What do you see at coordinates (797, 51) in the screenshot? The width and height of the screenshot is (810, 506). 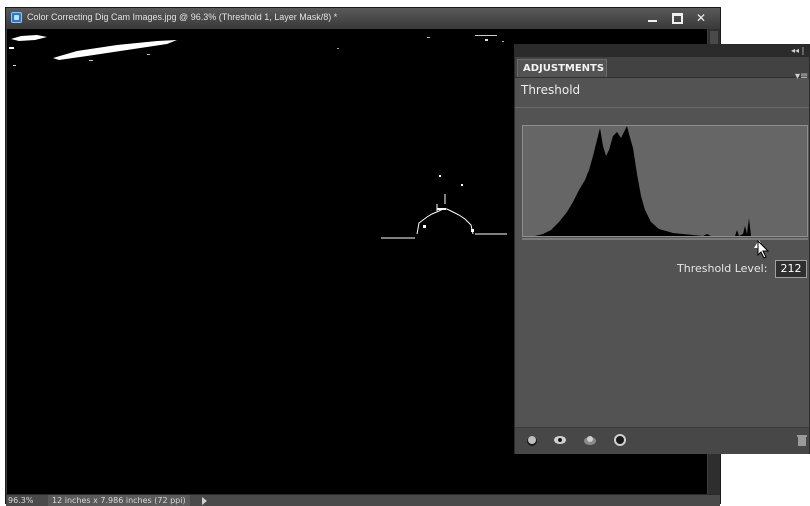 I see `collapse-panel-icon: ◂◂ |` at bounding box center [797, 51].